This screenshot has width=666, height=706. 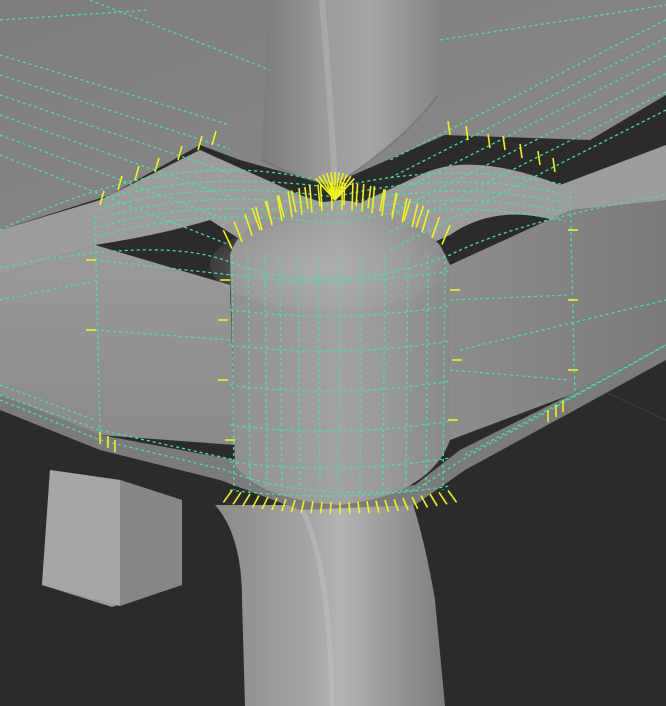 What do you see at coordinates (330, 600) in the screenshot?
I see `front-leg` at bounding box center [330, 600].